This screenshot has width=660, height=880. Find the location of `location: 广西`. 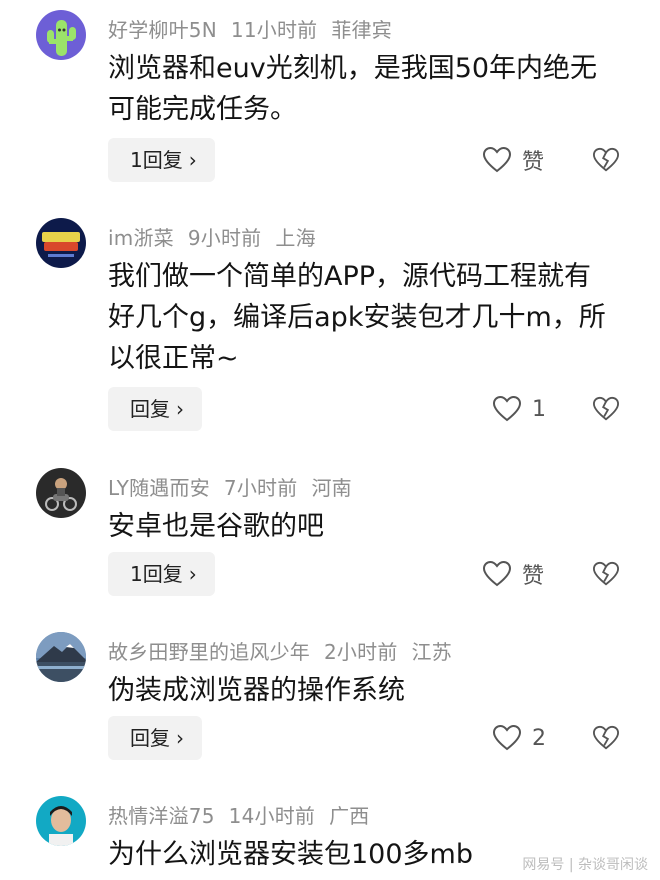

location: 广西 is located at coordinates (349, 816).